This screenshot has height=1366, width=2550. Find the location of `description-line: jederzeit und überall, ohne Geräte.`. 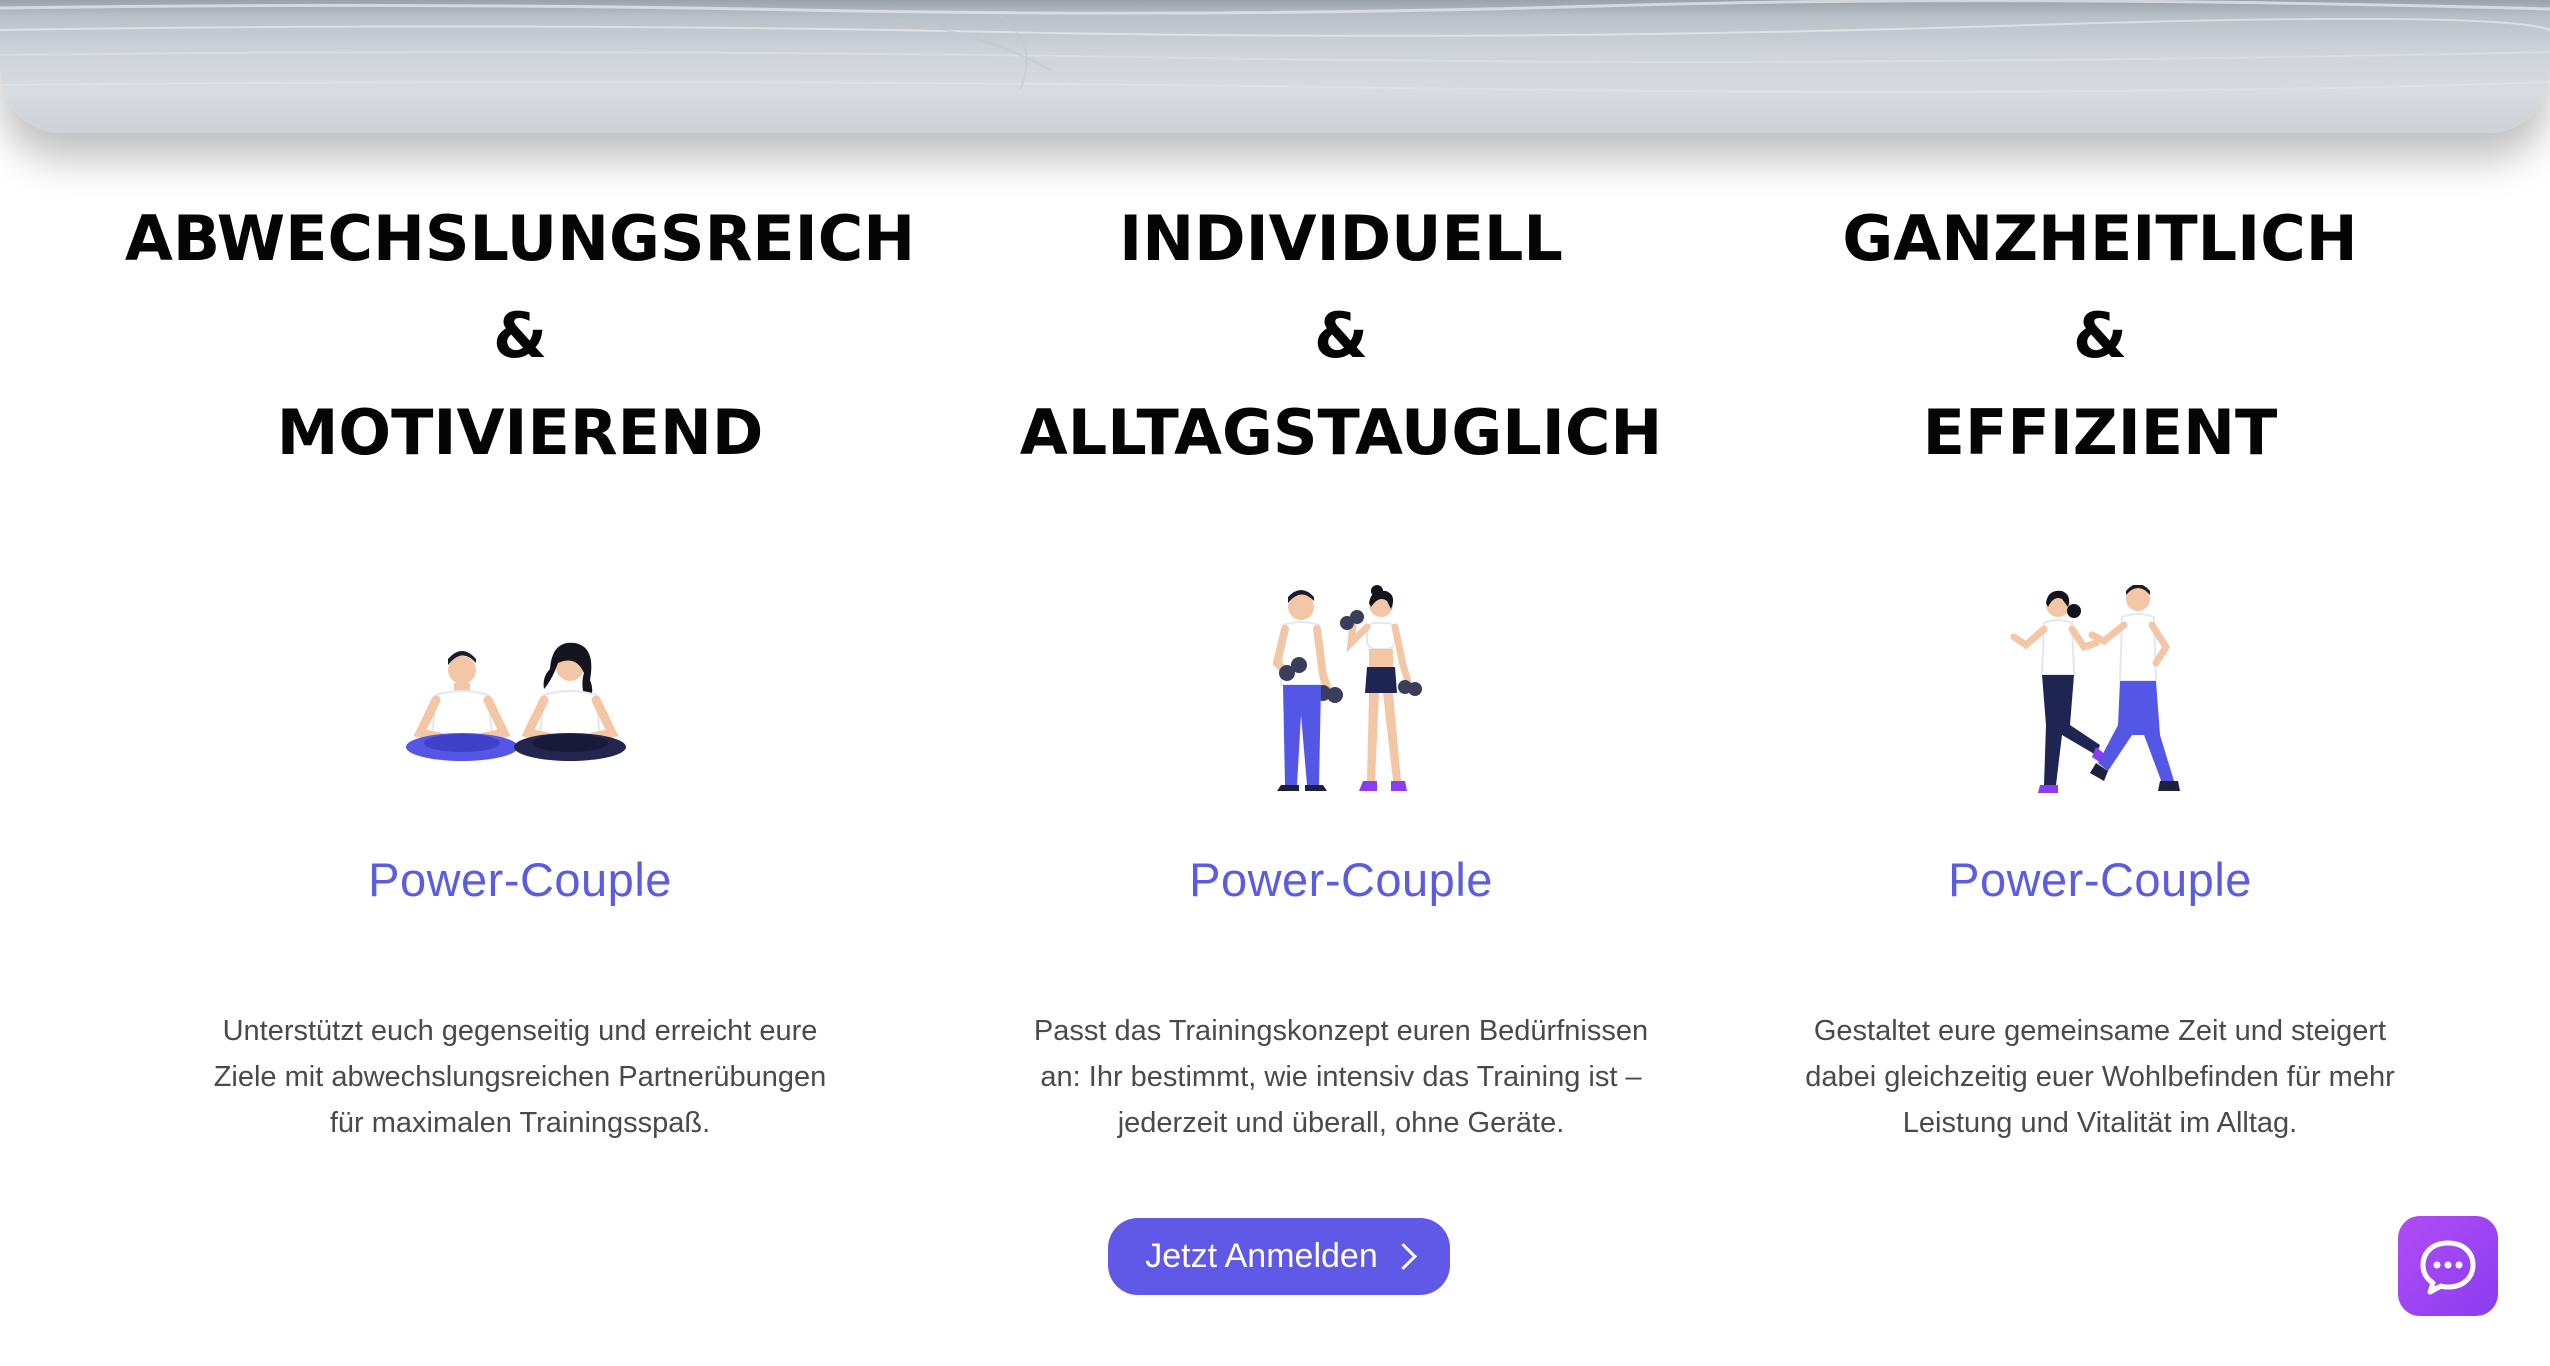

description-line: jederzeit und überall, ohne Geräte. is located at coordinates (1341, 1123).